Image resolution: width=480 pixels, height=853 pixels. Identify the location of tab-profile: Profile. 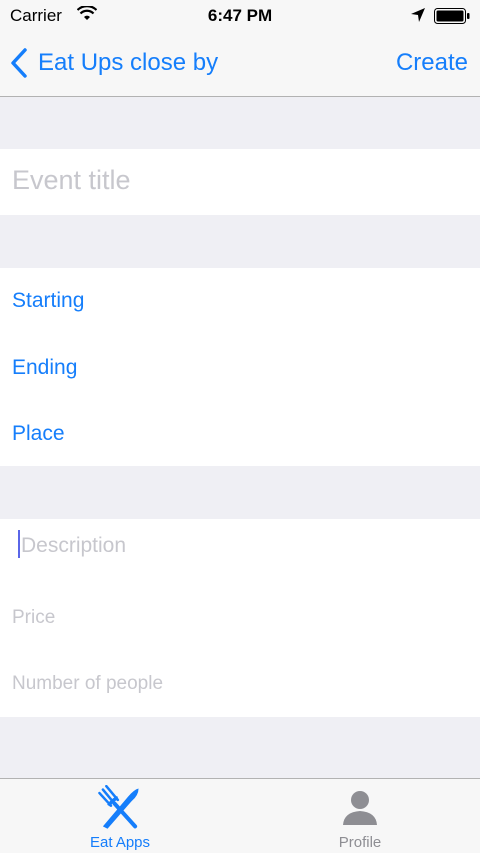
(360, 816).